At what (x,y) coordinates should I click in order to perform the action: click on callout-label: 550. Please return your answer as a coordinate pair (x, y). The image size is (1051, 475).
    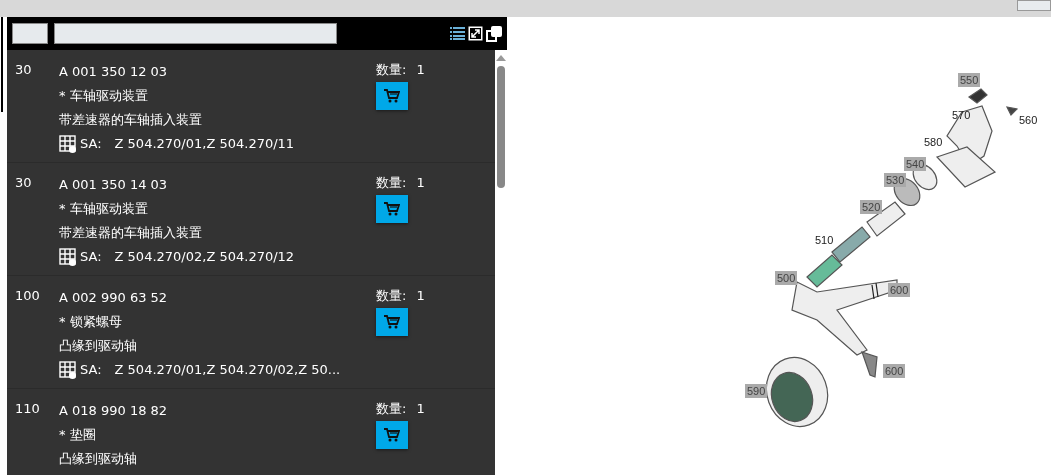
    Looking at the image, I should click on (969, 80).